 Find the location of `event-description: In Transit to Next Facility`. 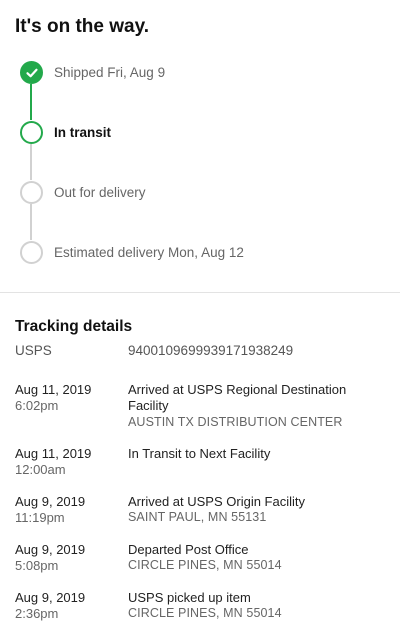

event-description: In Transit to Next Facility is located at coordinates (199, 453).